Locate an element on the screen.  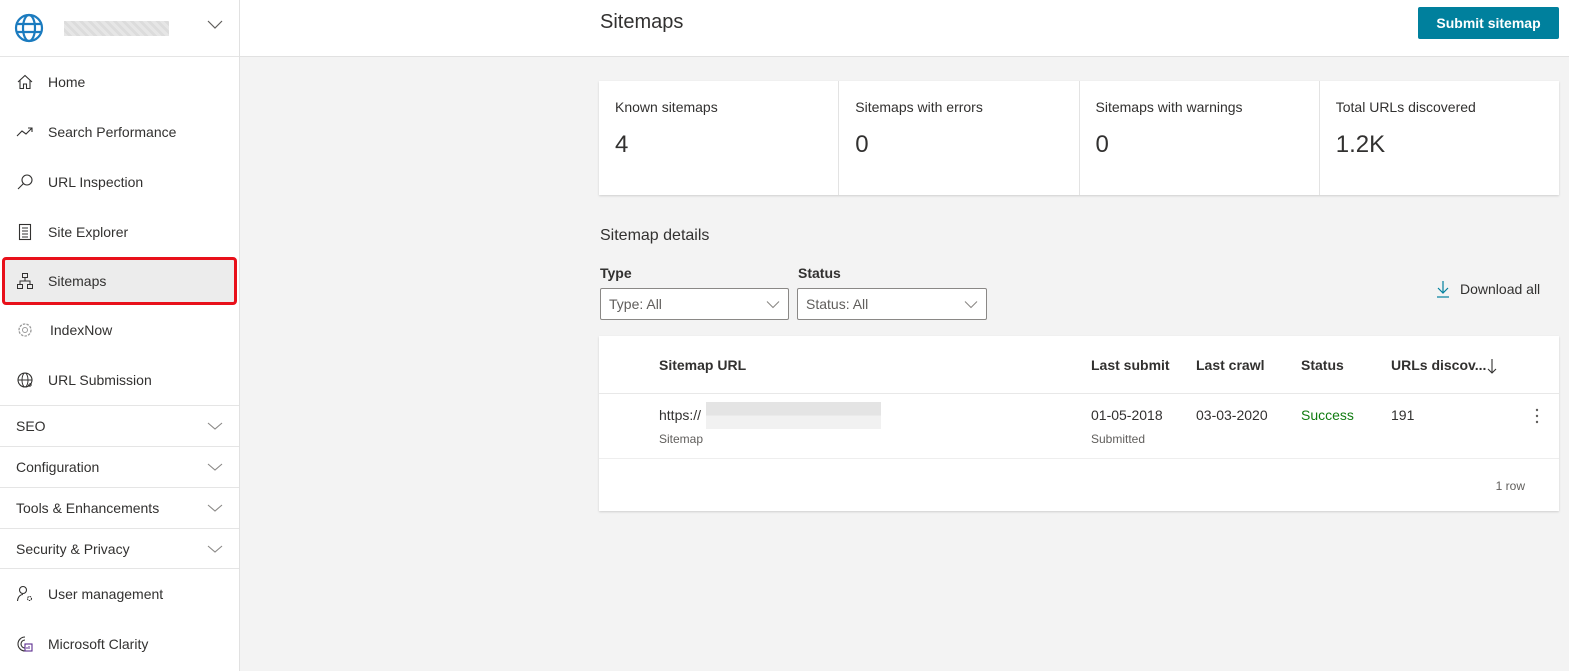
sidebar-group-security-privacy: Security & Privacy is located at coordinates (119, 548).